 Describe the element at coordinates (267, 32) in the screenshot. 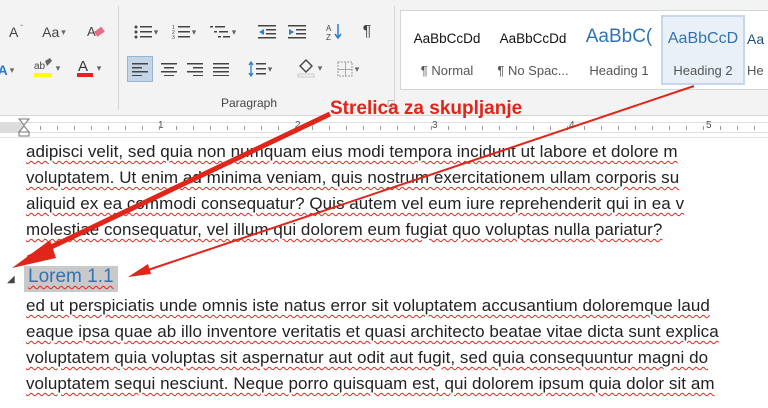

I see `decrease-indent-button` at that location.